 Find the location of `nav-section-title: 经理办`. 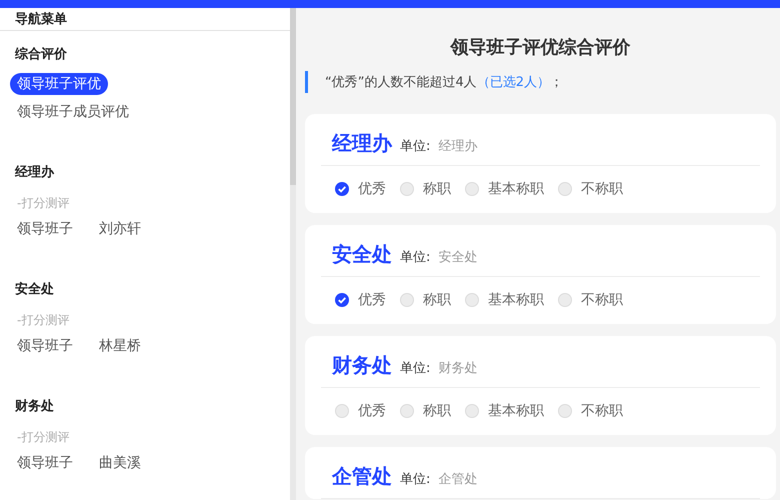

nav-section-title: 经理办 is located at coordinates (34, 172).